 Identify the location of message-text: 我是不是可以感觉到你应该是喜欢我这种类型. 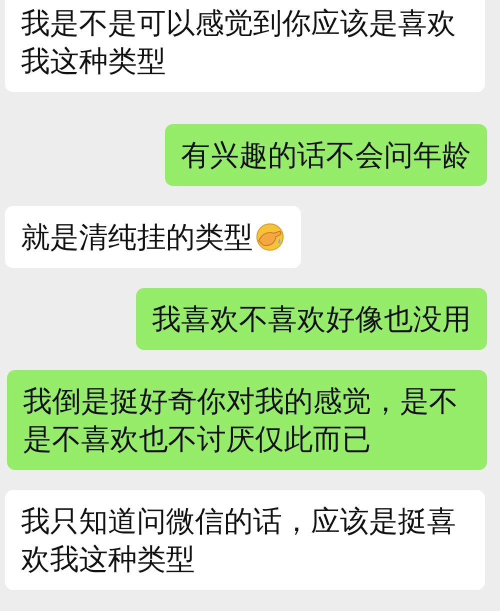
(238, 42).